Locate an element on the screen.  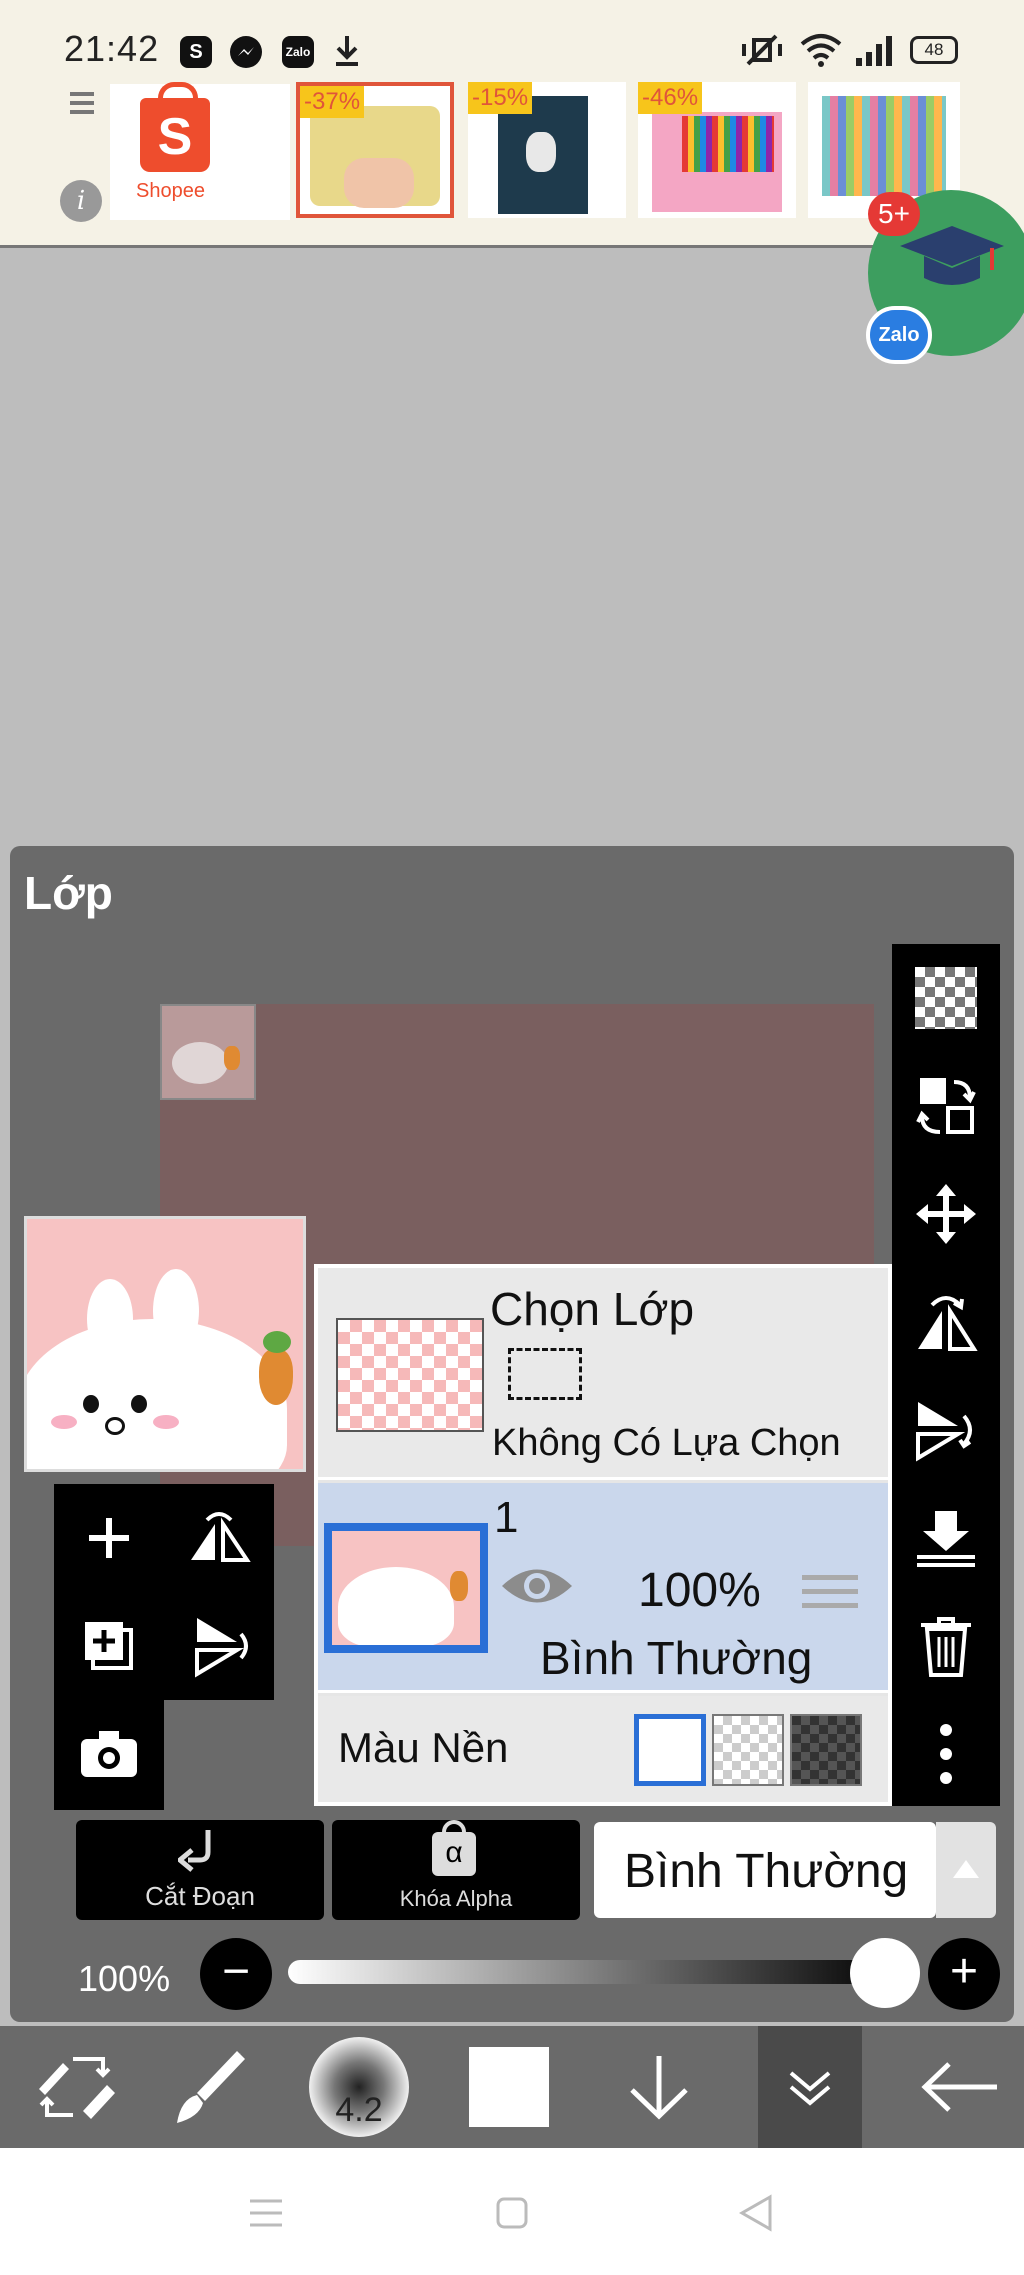
trash-icon is located at coordinates (946, 1647).